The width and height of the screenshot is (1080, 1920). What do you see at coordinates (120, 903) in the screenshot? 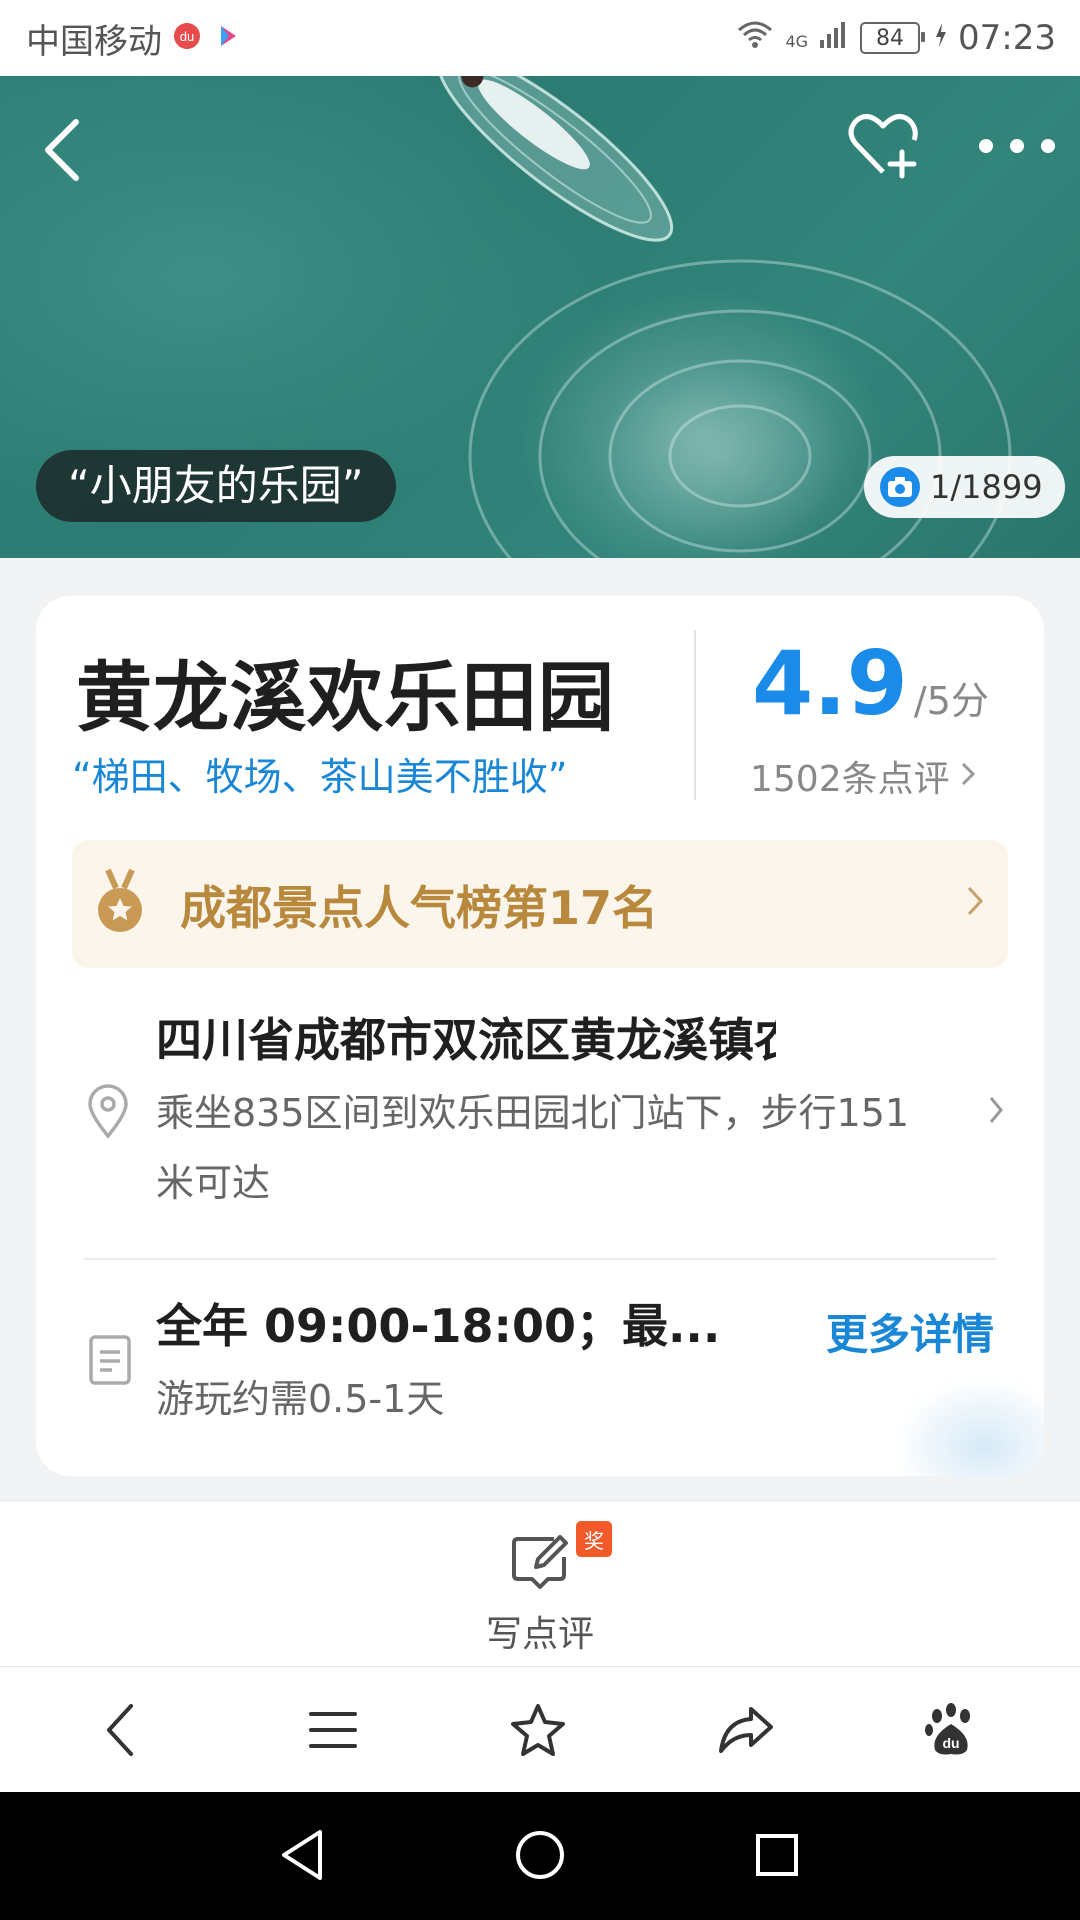
I see `medal-icon` at bounding box center [120, 903].